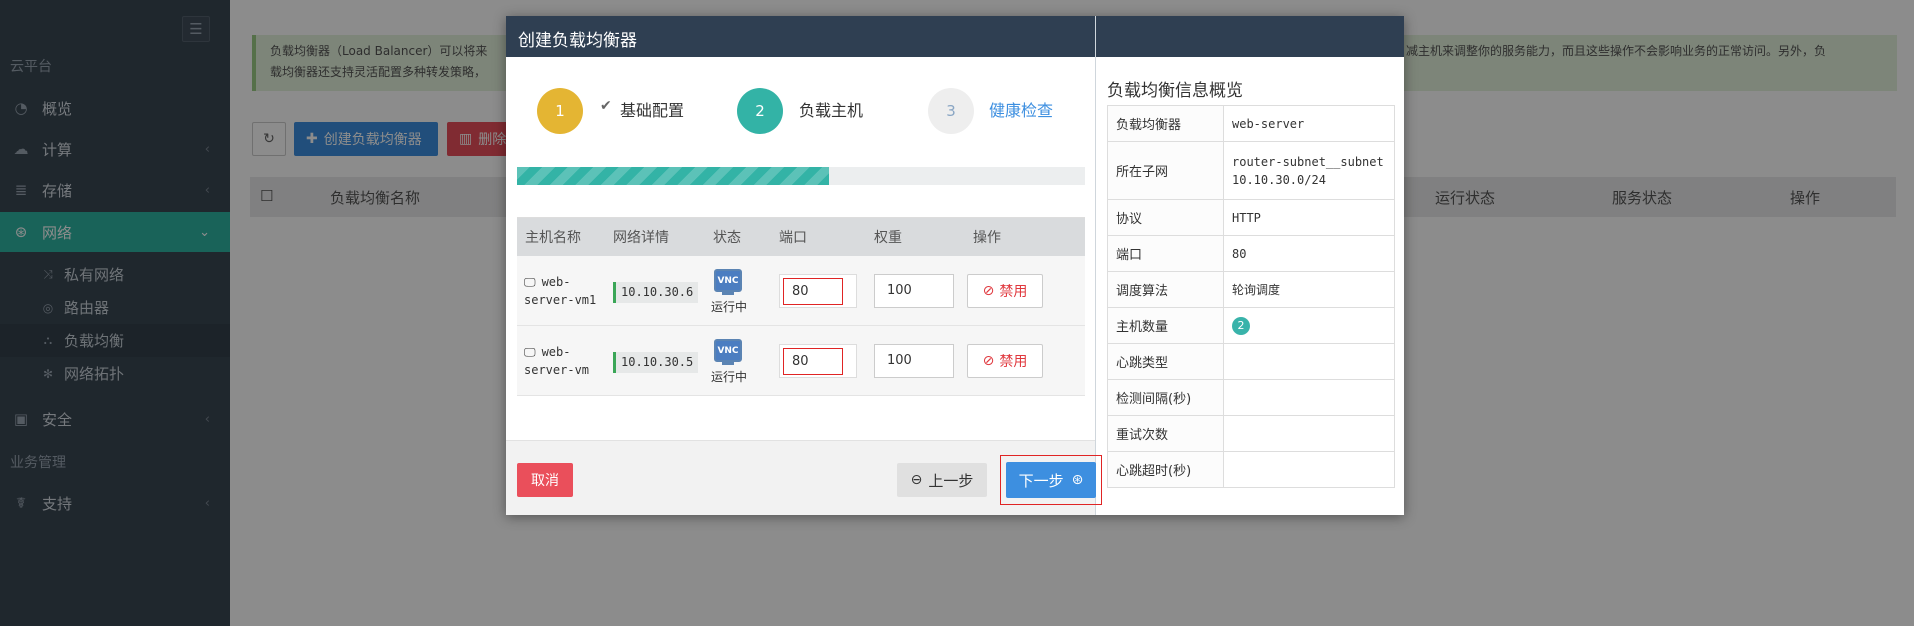 Image resolution: width=1914 pixels, height=626 pixels. Describe the element at coordinates (606, 106) in the screenshot. I see `check-icon: ✔` at that location.